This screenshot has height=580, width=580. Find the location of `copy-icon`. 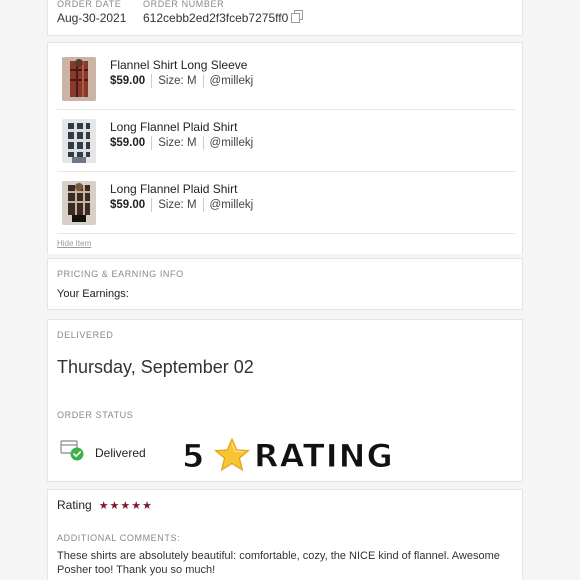

copy-icon is located at coordinates (297, 16).